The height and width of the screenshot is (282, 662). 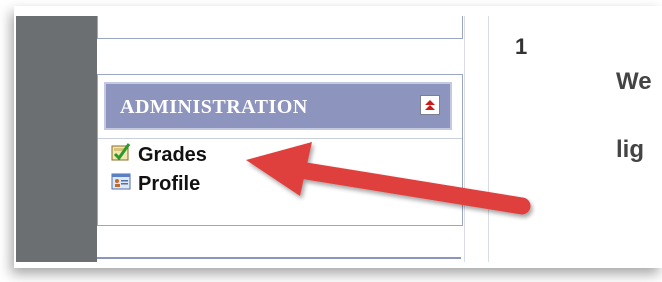 I want to click on sidebar-item-profile: Profile, so click(x=155, y=184).